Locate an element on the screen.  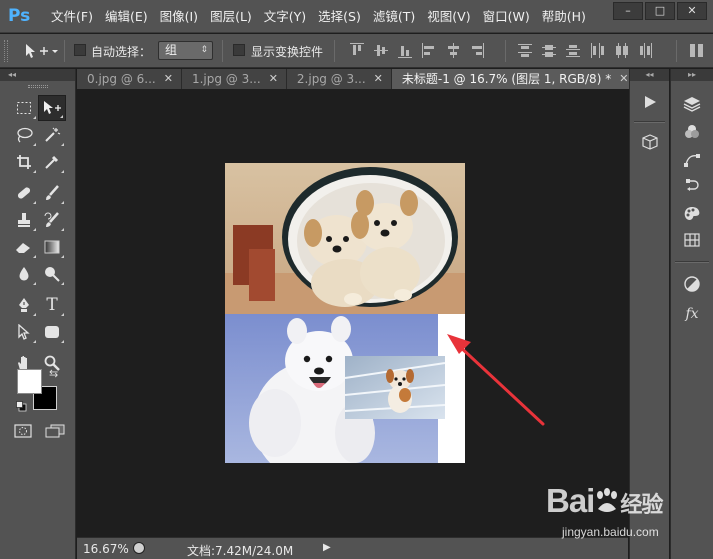
panel-expand-toggle: ▸▸ is located at coordinates (692, 75).